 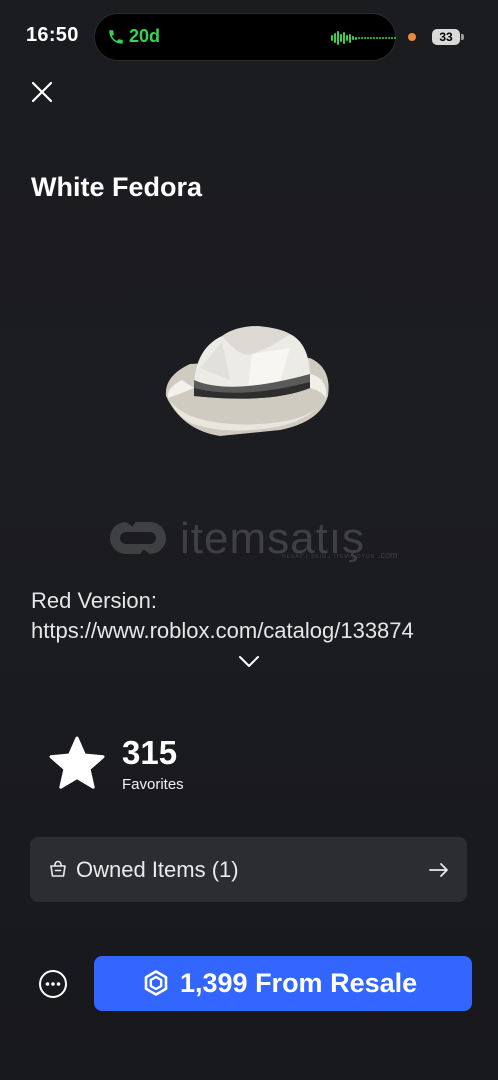 What do you see at coordinates (53, 984) in the screenshot?
I see `more-options-icon` at bounding box center [53, 984].